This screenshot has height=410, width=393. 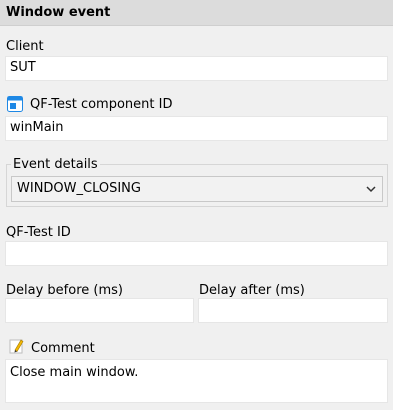 What do you see at coordinates (252, 290) in the screenshot?
I see `delay-after-label: Delay after (ms)` at bounding box center [252, 290].